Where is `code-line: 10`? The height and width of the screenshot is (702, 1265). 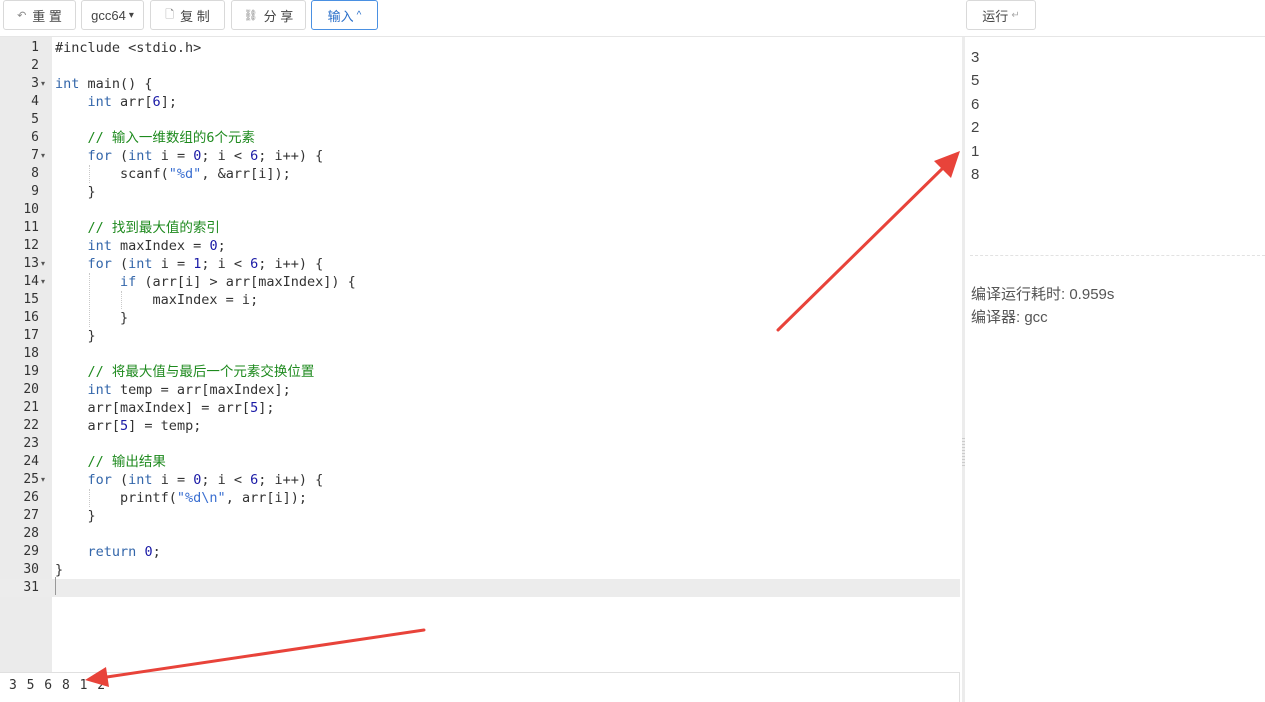 code-line: 10 is located at coordinates (480, 210).